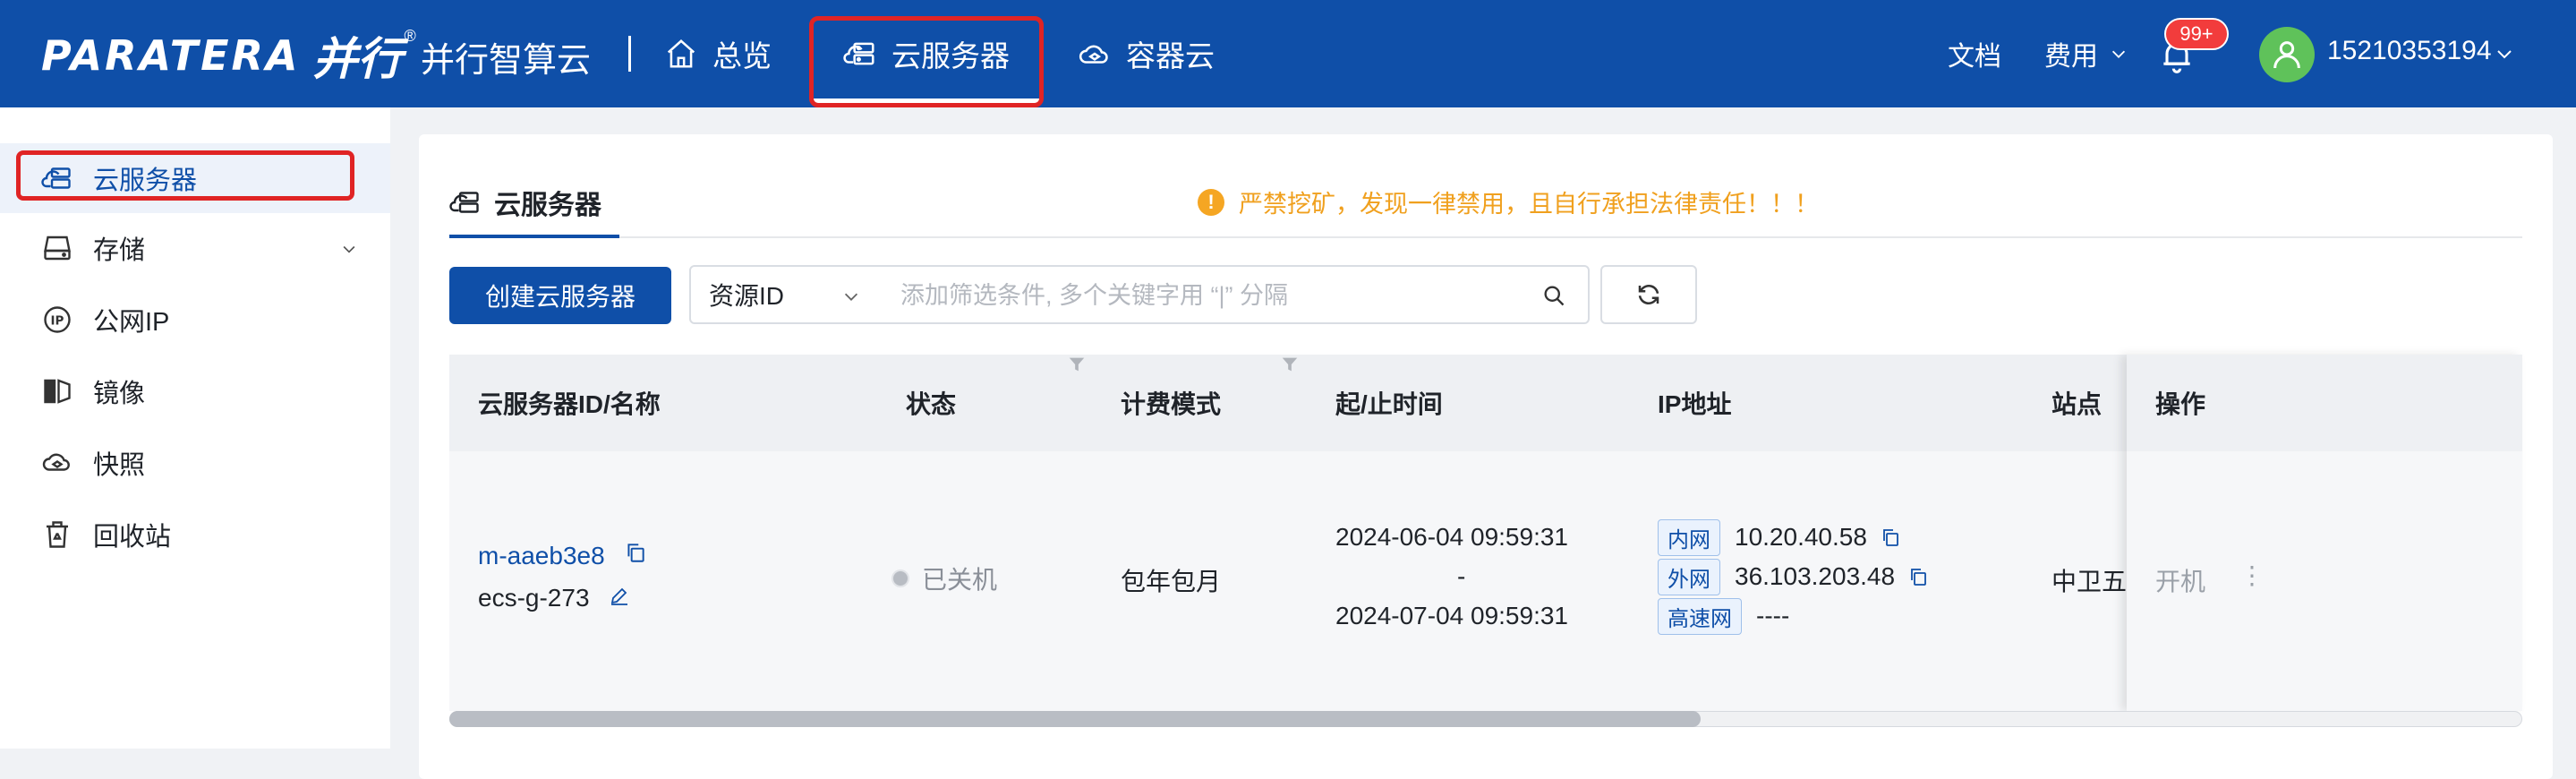 This screenshot has height=779, width=2576. I want to click on sidebar-item-label: 公网IP, so click(131, 322).